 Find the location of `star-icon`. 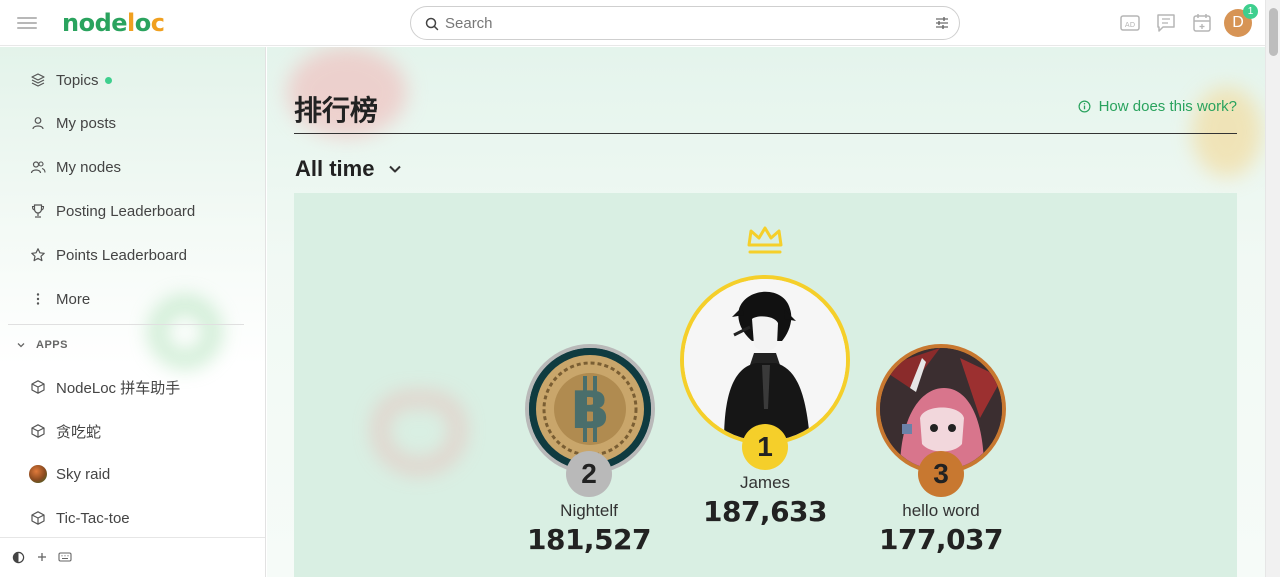

star-icon is located at coordinates (38, 255).